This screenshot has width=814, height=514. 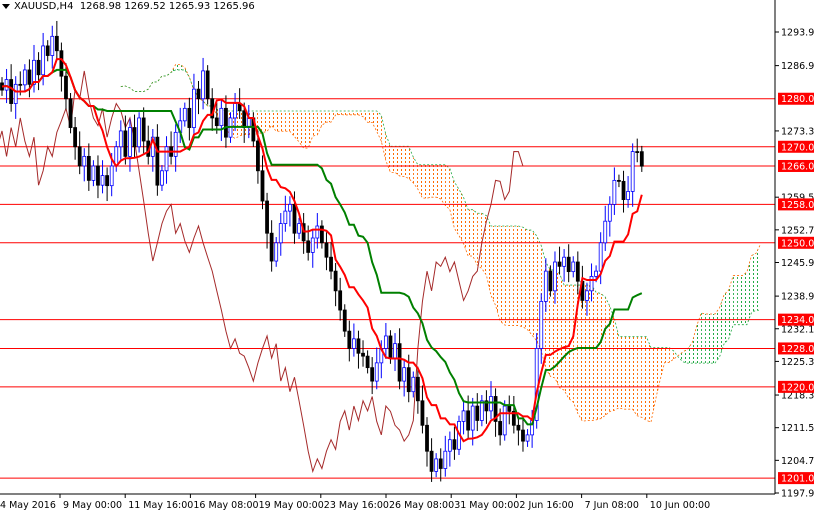 I want to click on level-price-label: 1280.00, so click(x=797, y=99).